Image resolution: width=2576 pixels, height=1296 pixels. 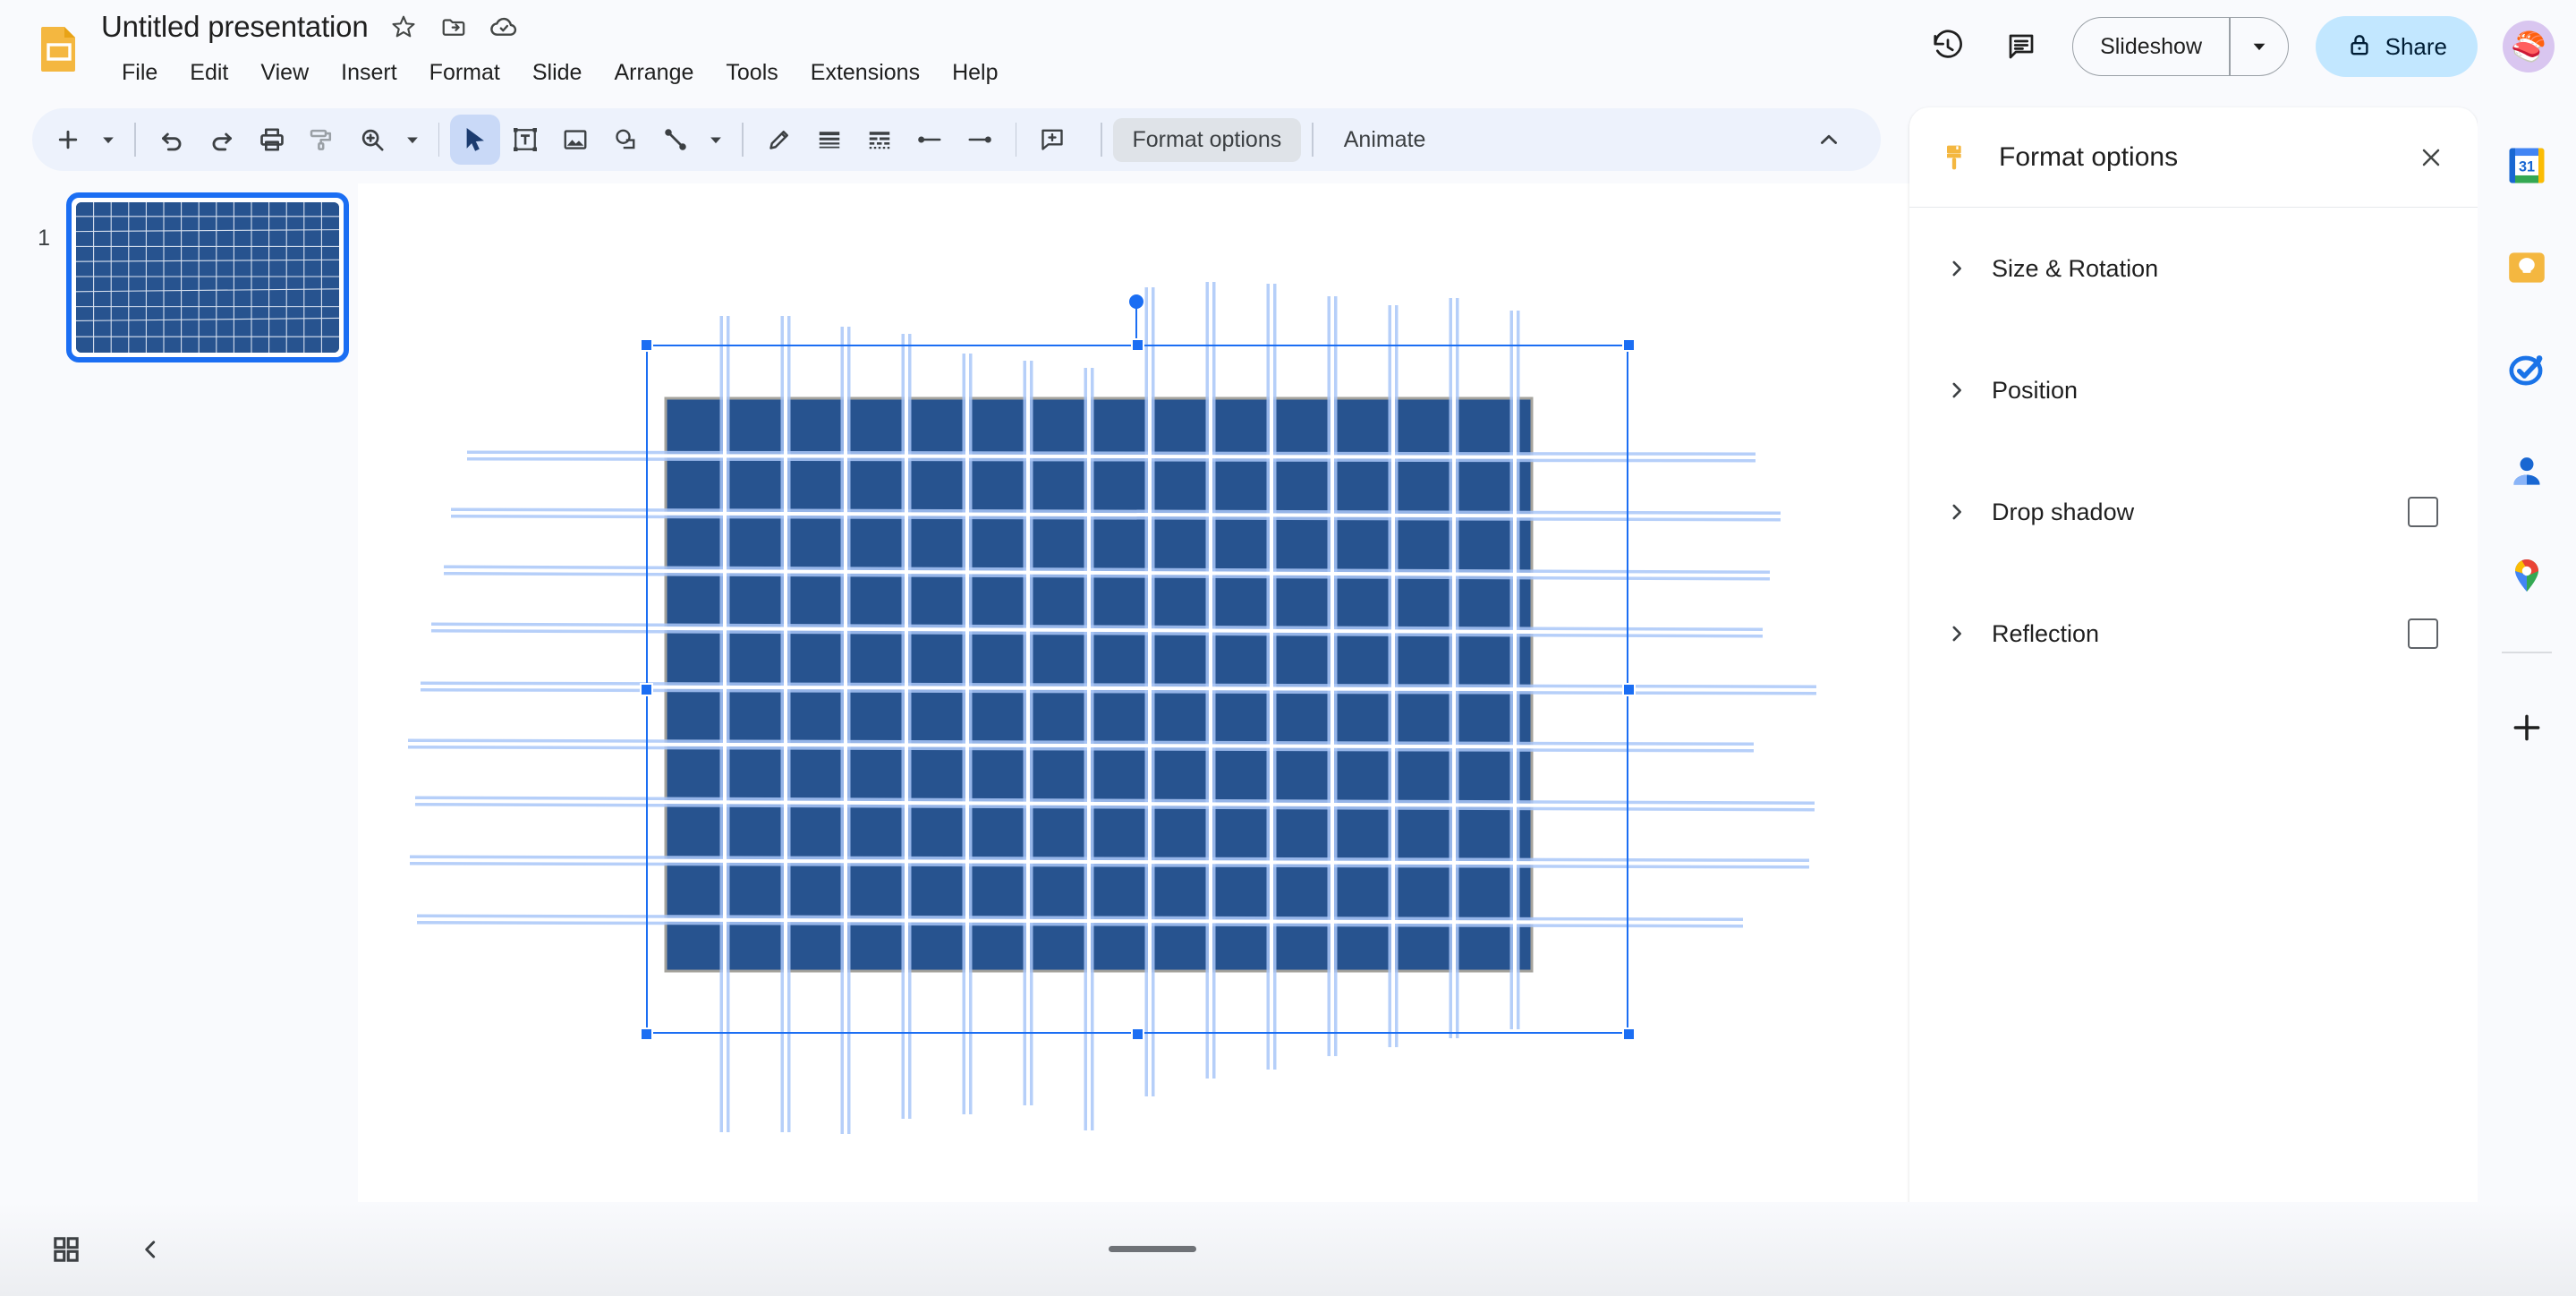 What do you see at coordinates (2416, 46) in the screenshot?
I see `share-label: Share` at bounding box center [2416, 46].